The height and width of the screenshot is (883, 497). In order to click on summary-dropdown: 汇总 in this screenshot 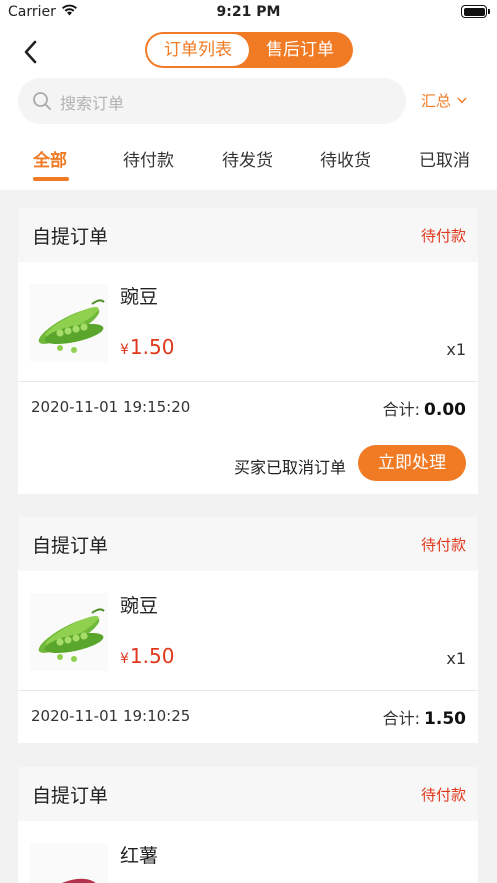, I will do `click(444, 100)`.